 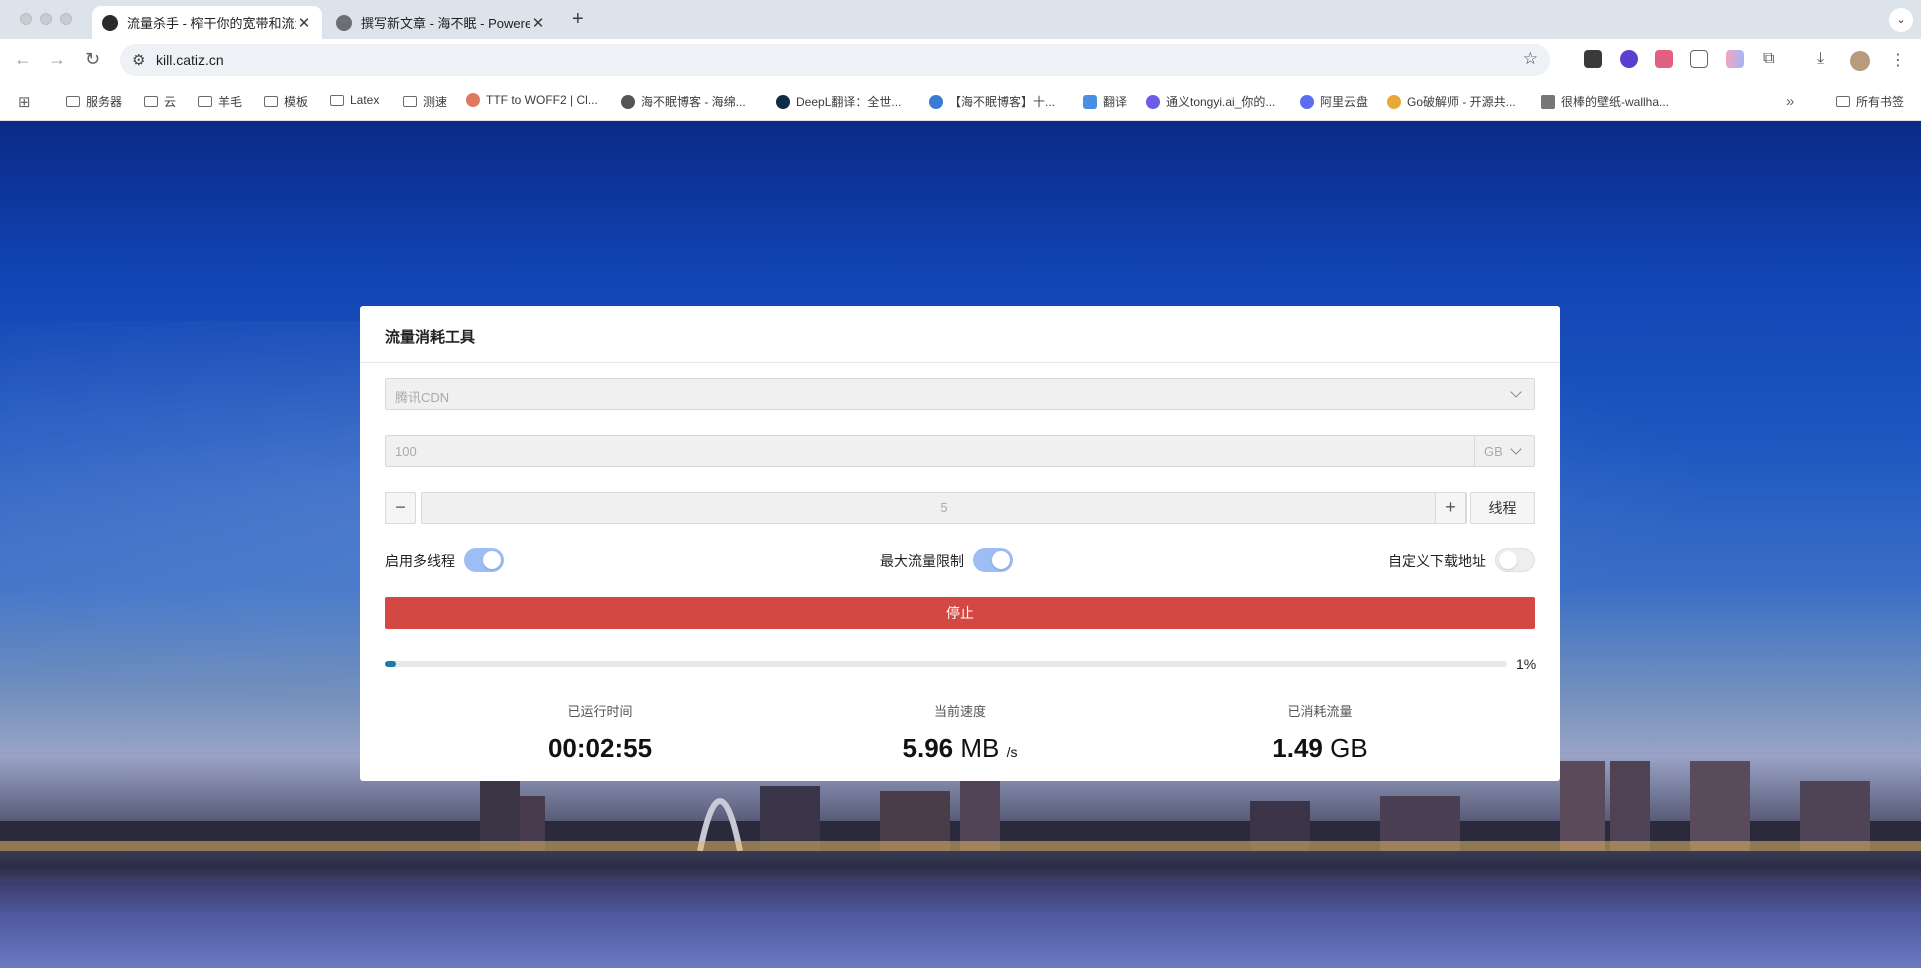 I want to click on river-reflection-image, so click(x=960, y=924).